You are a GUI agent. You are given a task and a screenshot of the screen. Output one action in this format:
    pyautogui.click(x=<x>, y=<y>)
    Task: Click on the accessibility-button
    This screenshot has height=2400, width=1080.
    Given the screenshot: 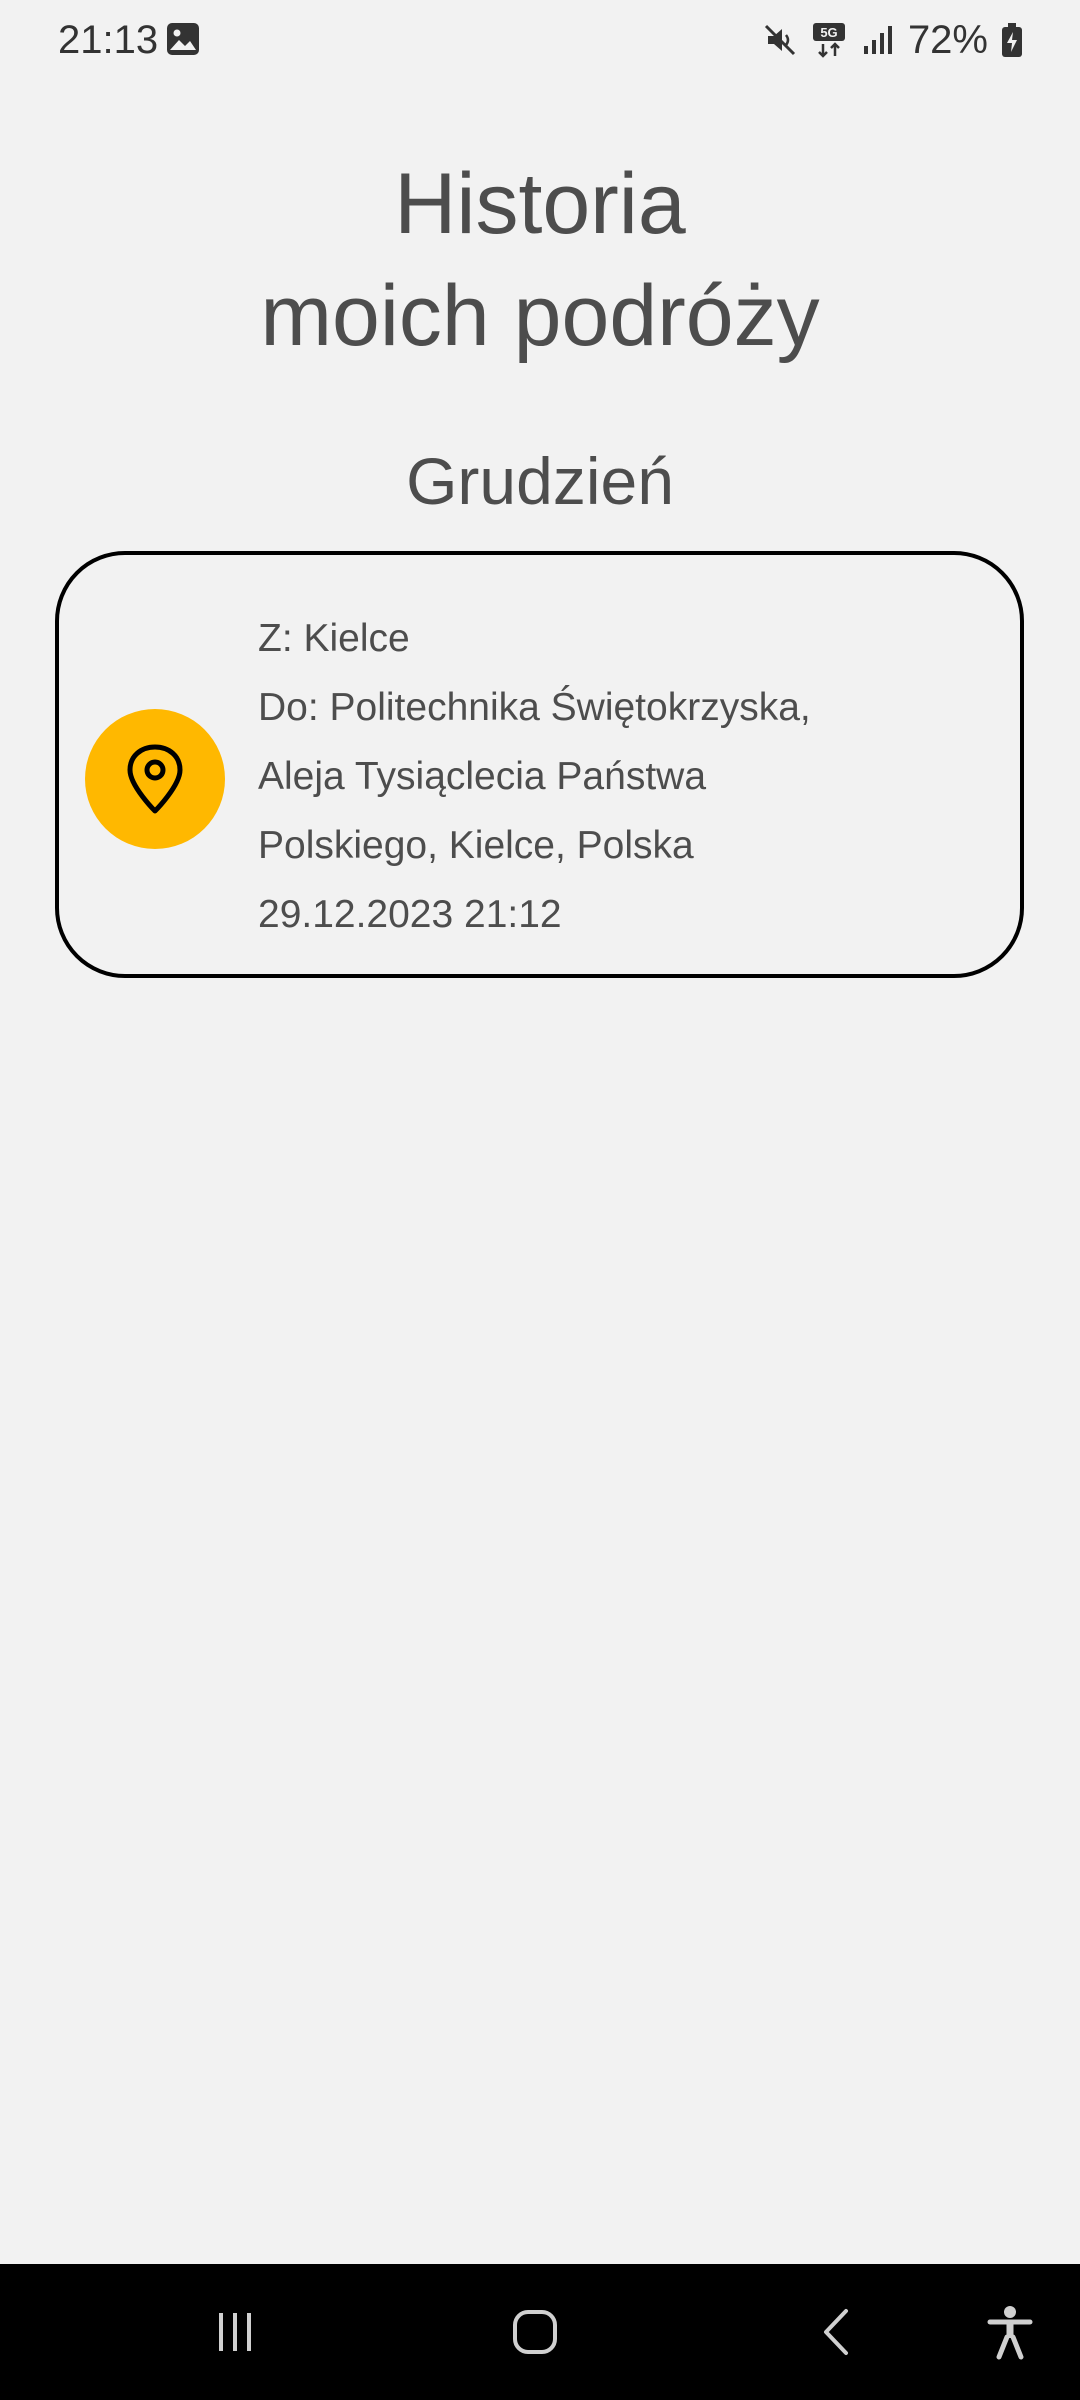 What is the action you would take?
    pyautogui.click(x=1010, y=2332)
    